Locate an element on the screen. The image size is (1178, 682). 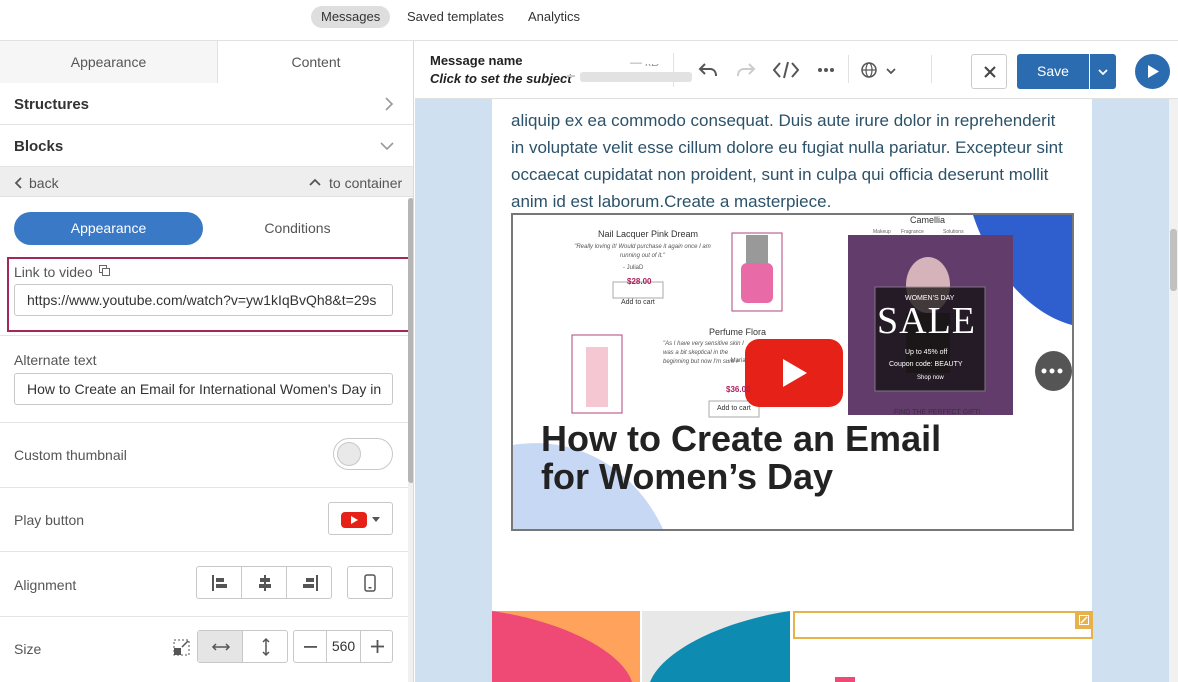
align-right-button is located at coordinates (309, 582).